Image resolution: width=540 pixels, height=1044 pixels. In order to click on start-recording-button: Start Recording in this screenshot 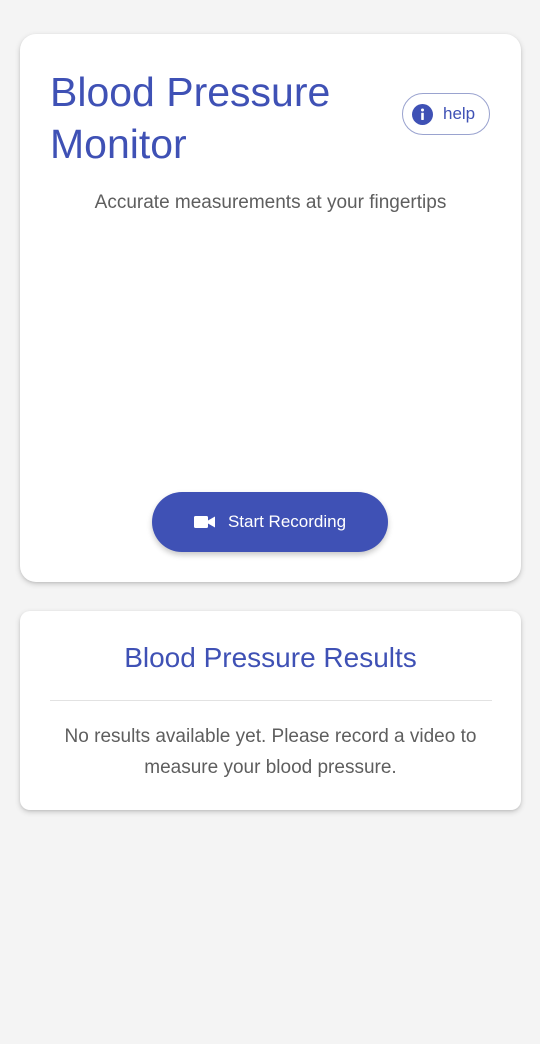, I will do `click(270, 522)`.